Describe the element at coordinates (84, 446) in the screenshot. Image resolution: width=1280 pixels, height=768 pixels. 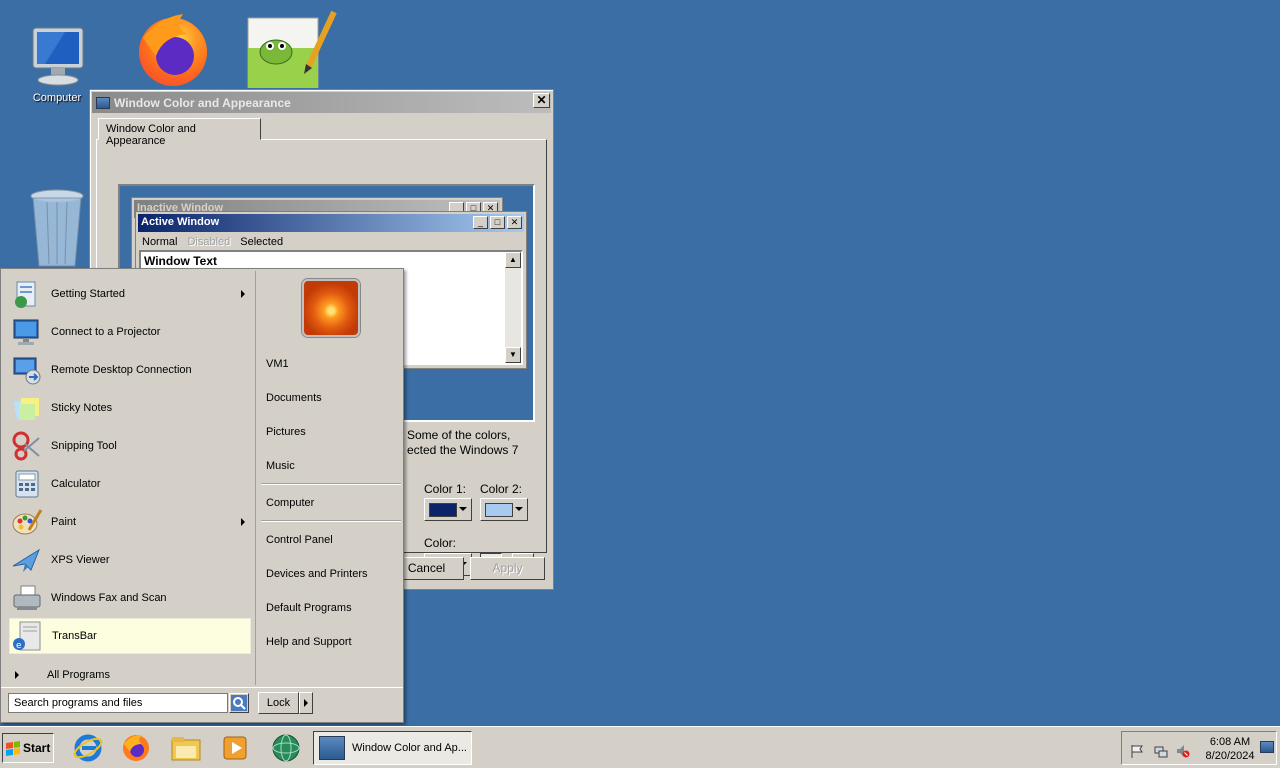
I see `program-label: Snipping Tool` at that location.